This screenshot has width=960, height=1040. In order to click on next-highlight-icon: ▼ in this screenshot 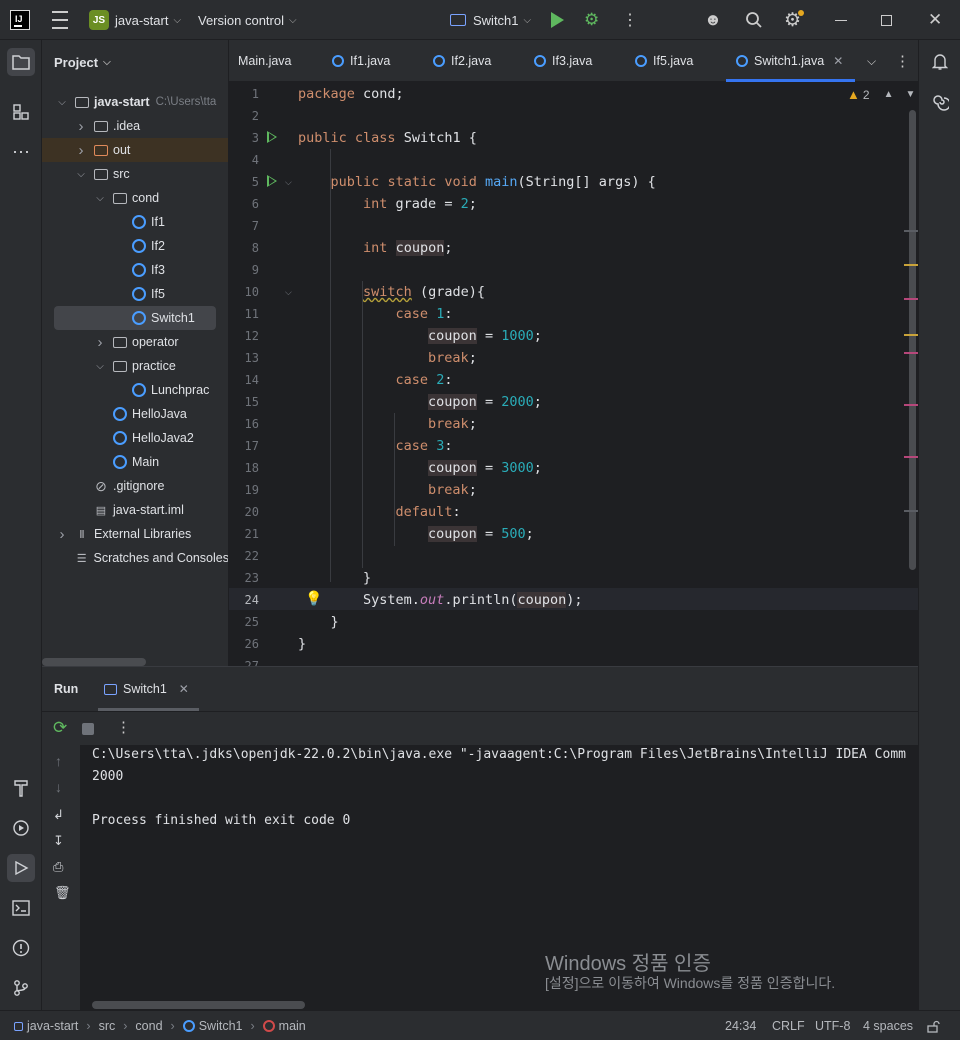, I will do `click(910, 94)`.